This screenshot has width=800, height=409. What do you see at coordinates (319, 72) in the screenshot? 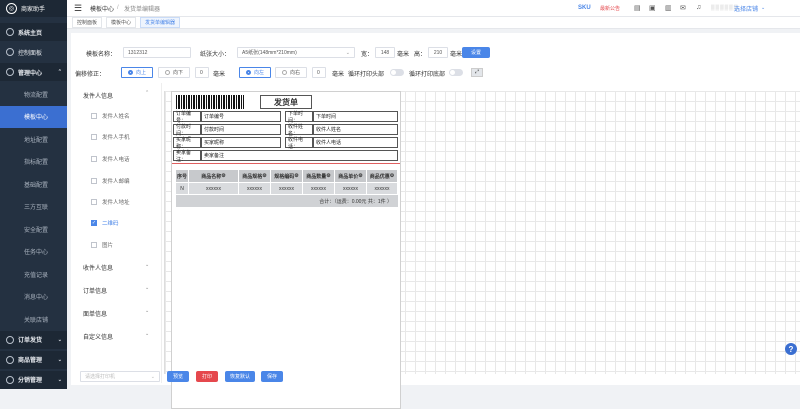
I see `horizontal-offset-input: 0` at bounding box center [319, 72].